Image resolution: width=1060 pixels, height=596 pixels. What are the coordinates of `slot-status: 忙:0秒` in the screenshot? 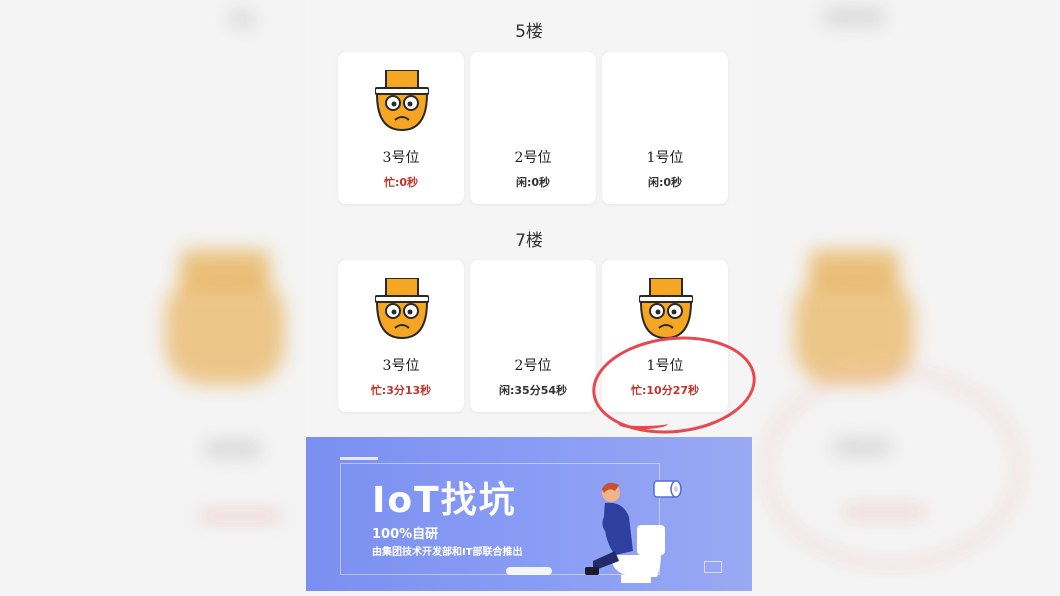 It's located at (401, 182).